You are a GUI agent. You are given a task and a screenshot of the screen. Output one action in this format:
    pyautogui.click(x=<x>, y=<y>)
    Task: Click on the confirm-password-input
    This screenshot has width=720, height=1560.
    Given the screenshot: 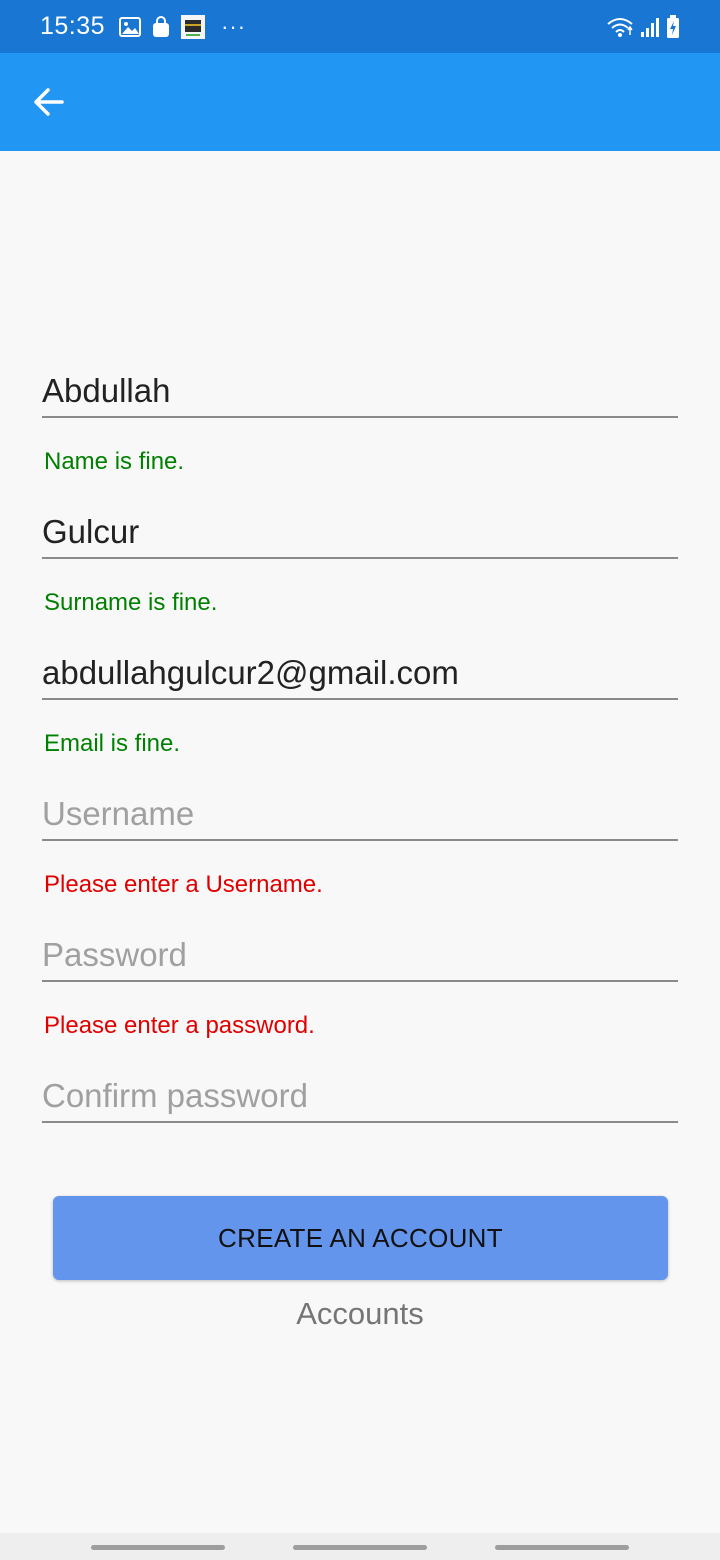 What is the action you would take?
    pyautogui.click(x=360, y=1096)
    